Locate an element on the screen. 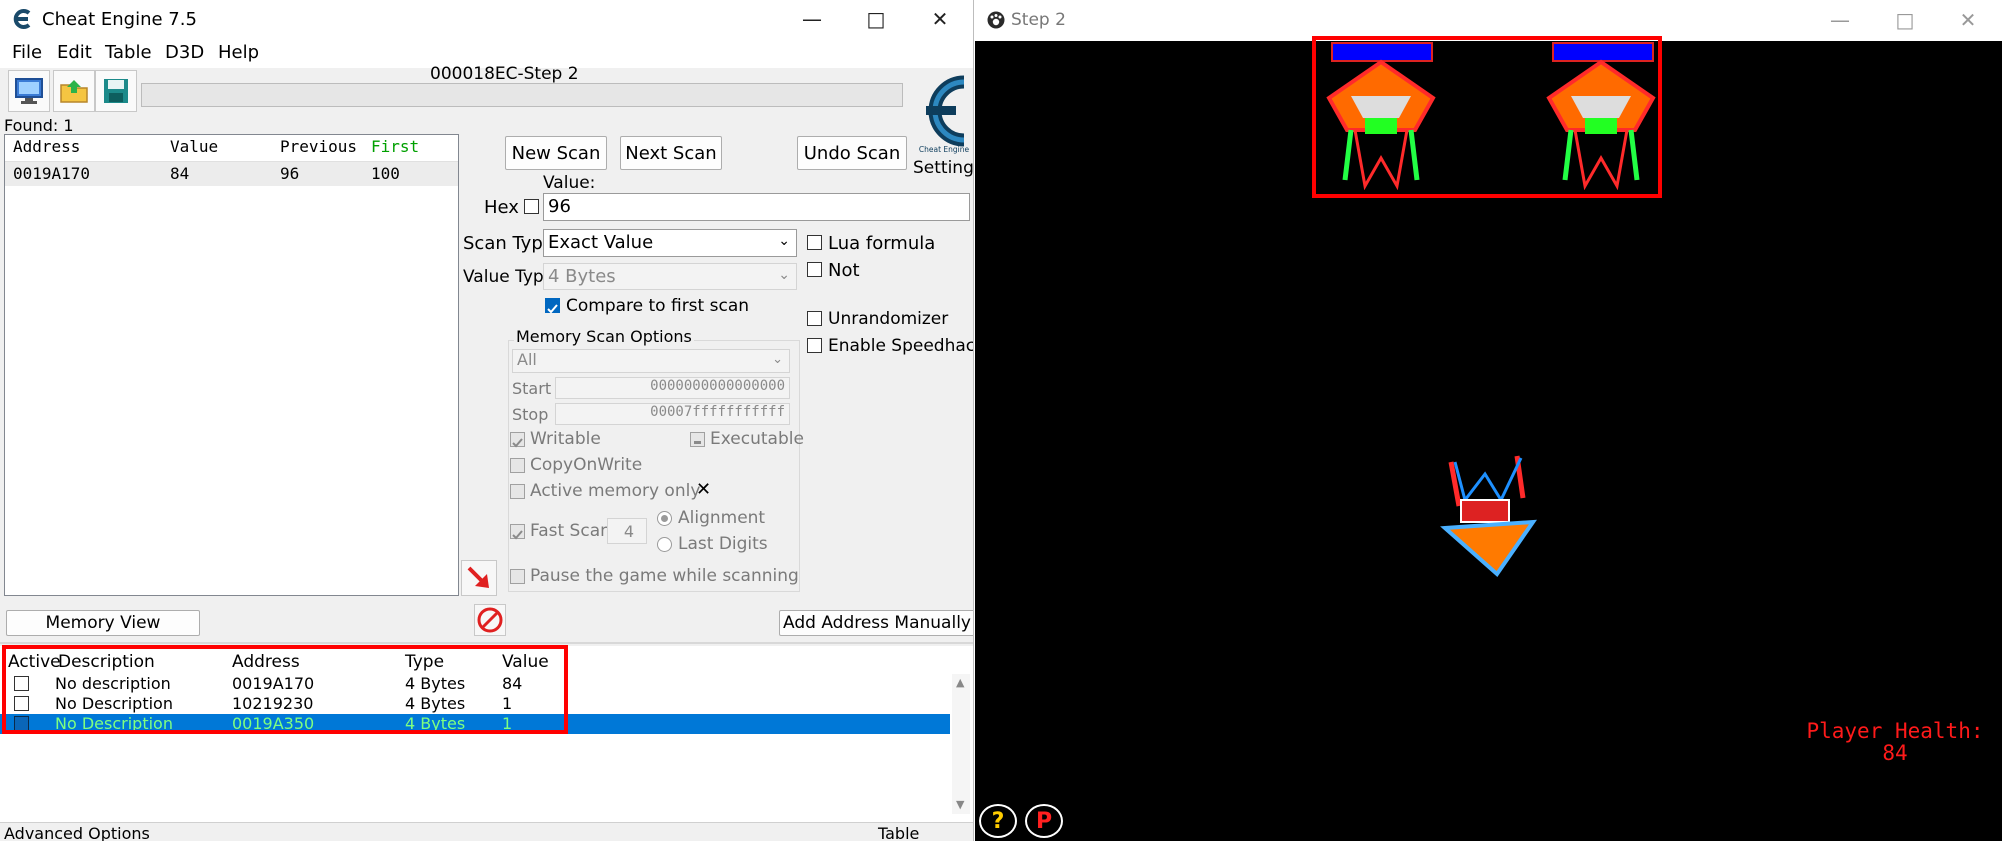  copy-on-write-checkbox is located at coordinates (517, 465).